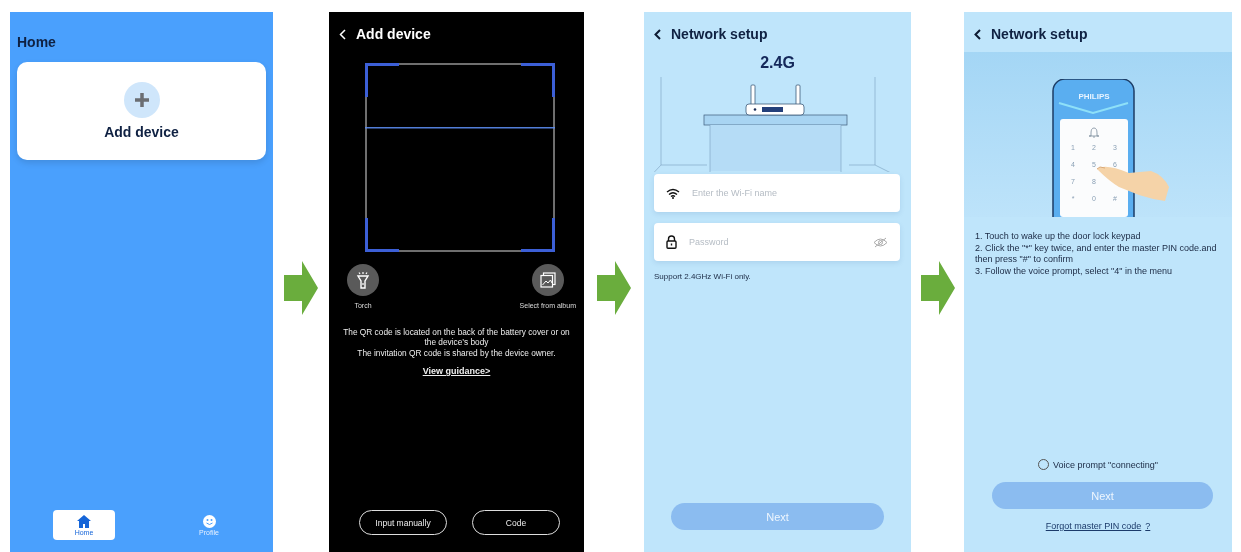  What do you see at coordinates (516, 522) in the screenshot?
I see `option-button: Code` at bounding box center [516, 522].